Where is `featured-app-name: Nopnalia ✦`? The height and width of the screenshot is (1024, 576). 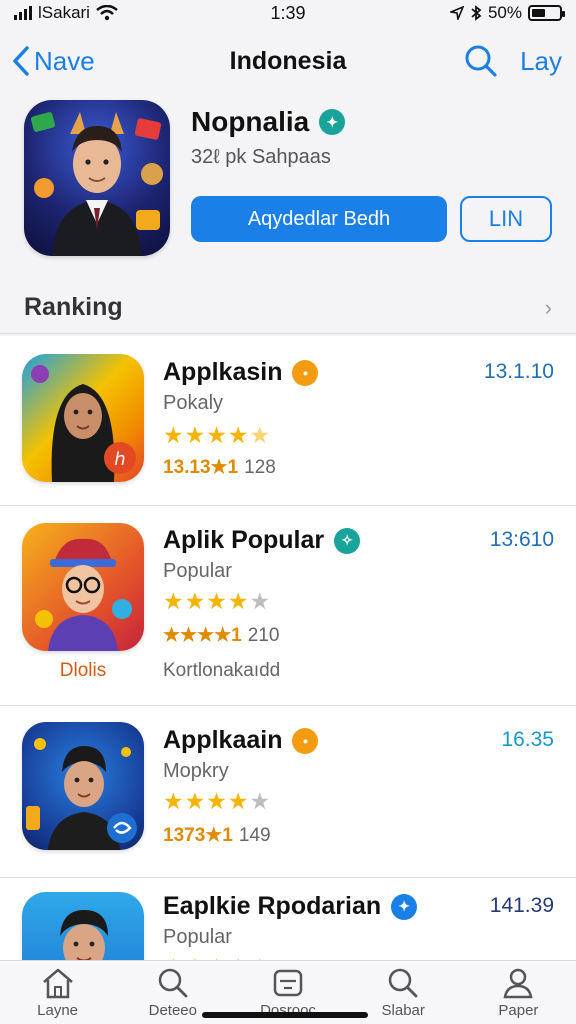
featured-app-name: Nopnalia ✦ is located at coordinates (268, 122).